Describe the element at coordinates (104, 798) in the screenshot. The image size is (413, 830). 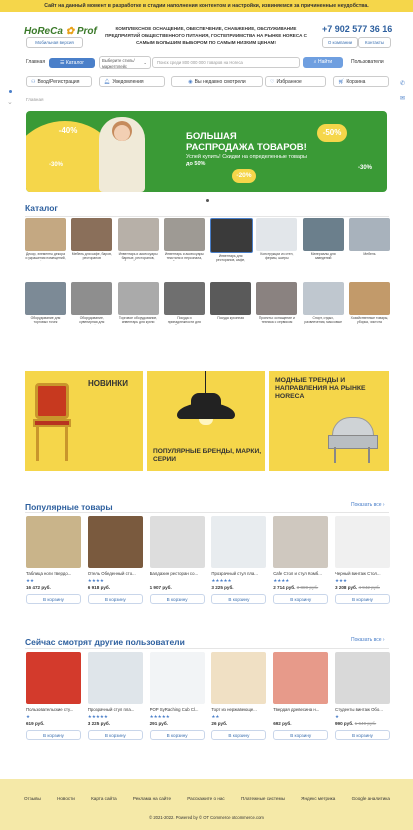
I see `footer-link: Карта сайта` at that location.